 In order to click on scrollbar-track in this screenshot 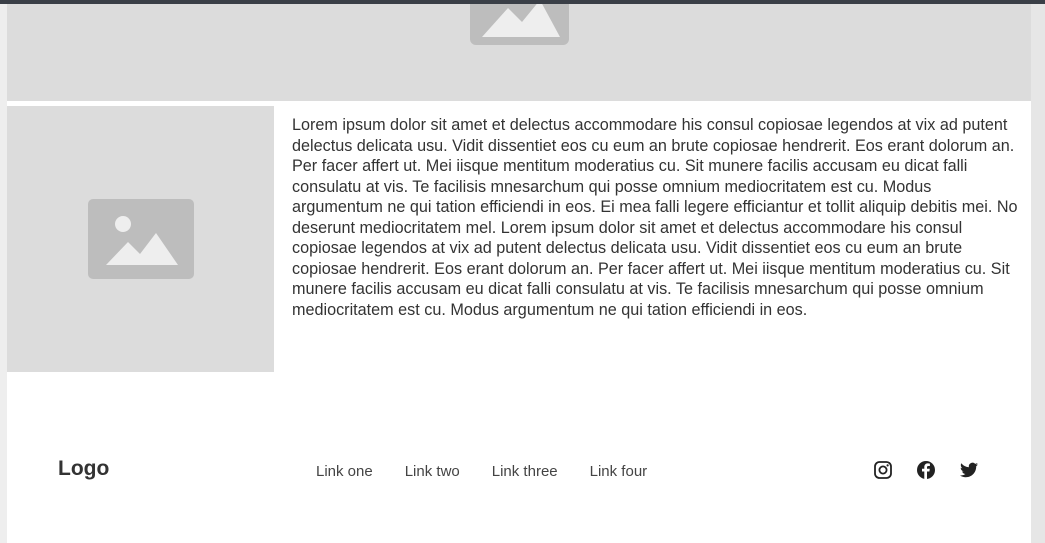, I will do `click(1038, 273)`.